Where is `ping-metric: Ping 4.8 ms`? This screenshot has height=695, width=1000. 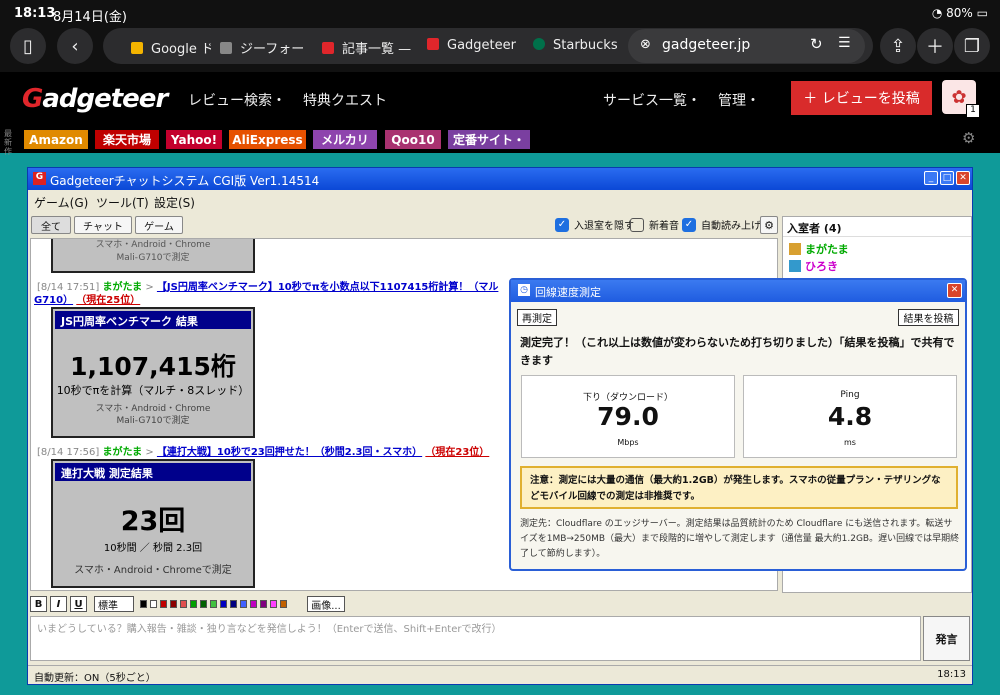
ping-metric: Ping 4.8 ms is located at coordinates (850, 416).